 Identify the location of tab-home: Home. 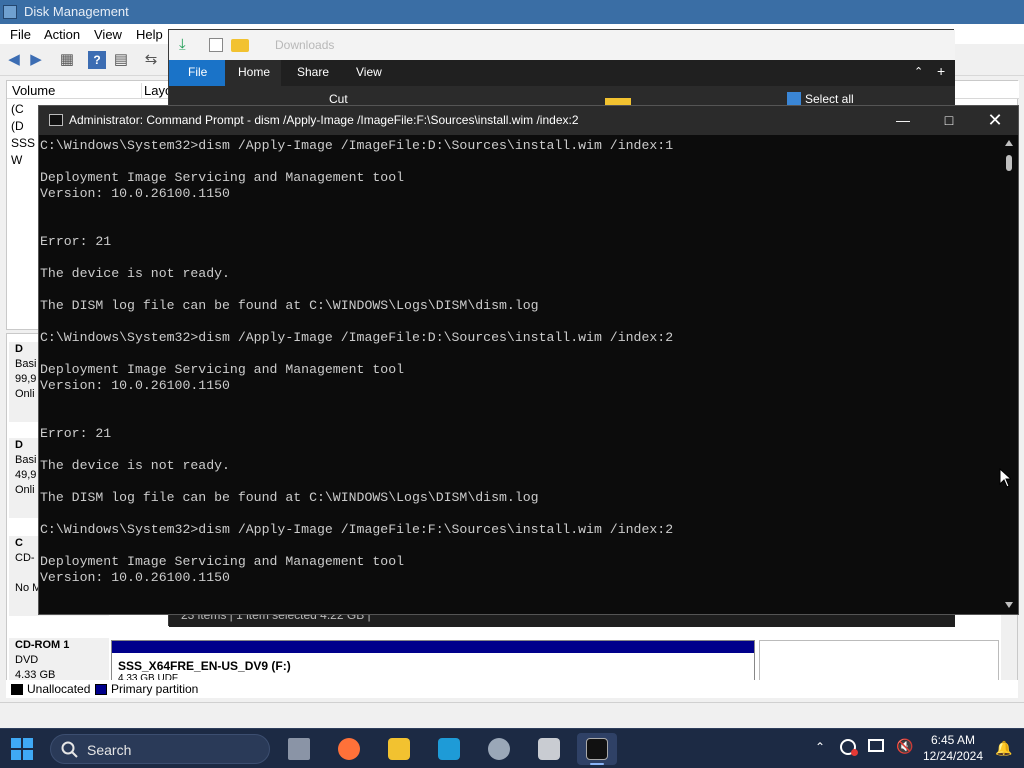
(253, 73).